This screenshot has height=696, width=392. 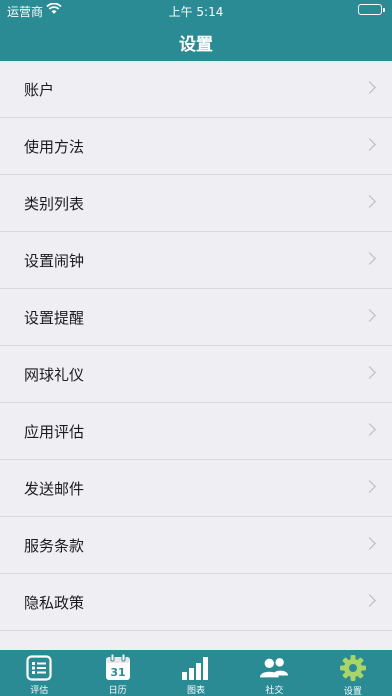 I want to click on settings-item-label: 隐私政策, so click(x=54, y=602).